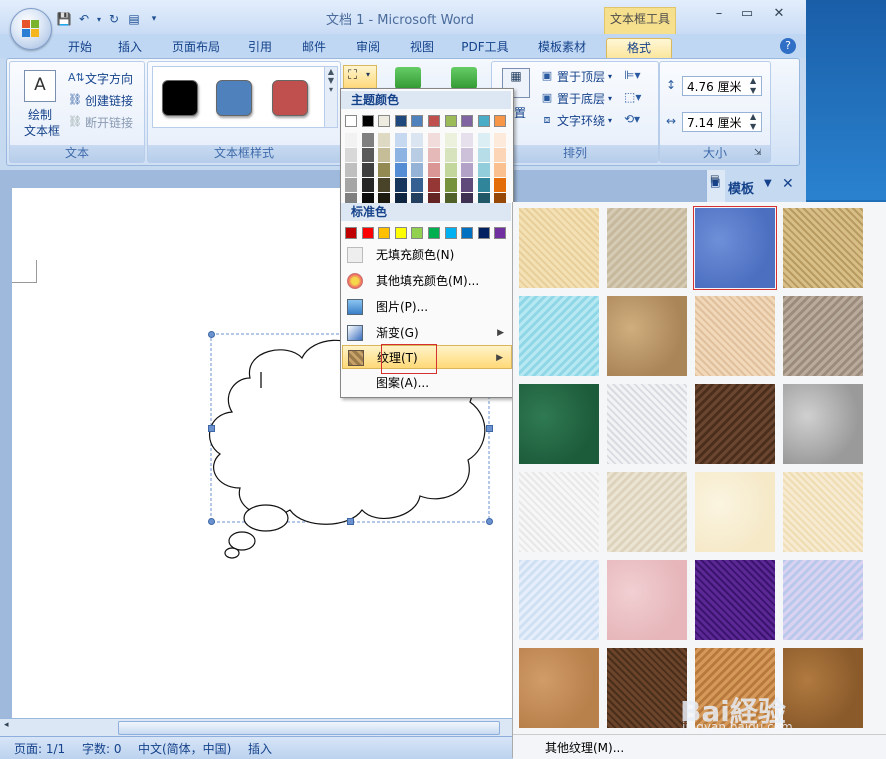  Describe the element at coordinates (735, 600) in the screenshot. I see `texture-swatch-purple-mesh` at that location.